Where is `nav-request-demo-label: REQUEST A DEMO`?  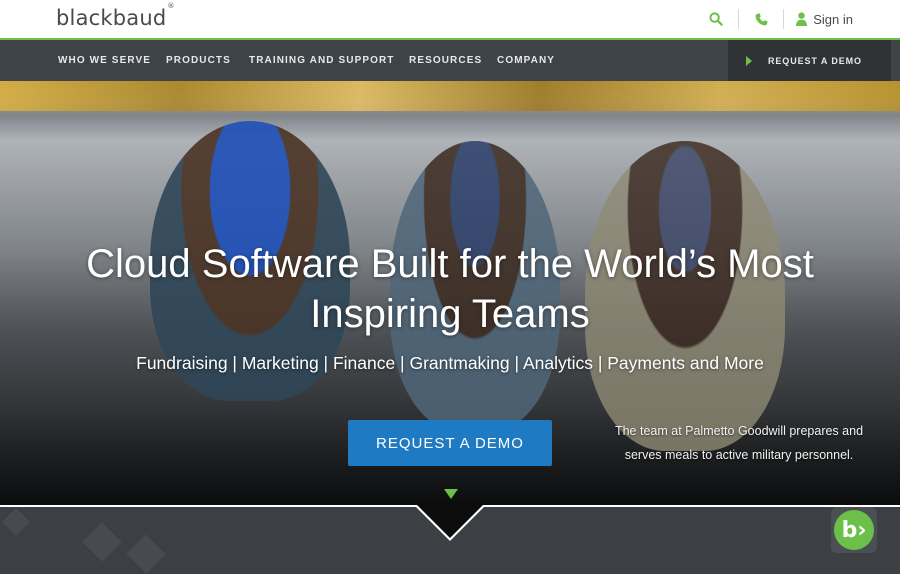
nav-request-demo-label: REQUEST A DEMO is located at coordinates (815, 60).